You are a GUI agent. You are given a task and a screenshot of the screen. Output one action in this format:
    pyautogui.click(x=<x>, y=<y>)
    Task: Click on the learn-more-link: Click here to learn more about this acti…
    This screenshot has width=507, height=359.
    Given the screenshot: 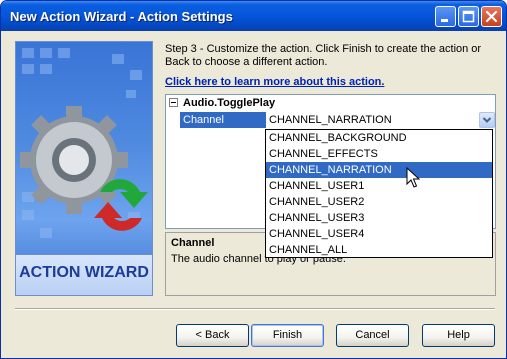 What is the action you would take?
    pyautogui.click(x=274, y=82)
    